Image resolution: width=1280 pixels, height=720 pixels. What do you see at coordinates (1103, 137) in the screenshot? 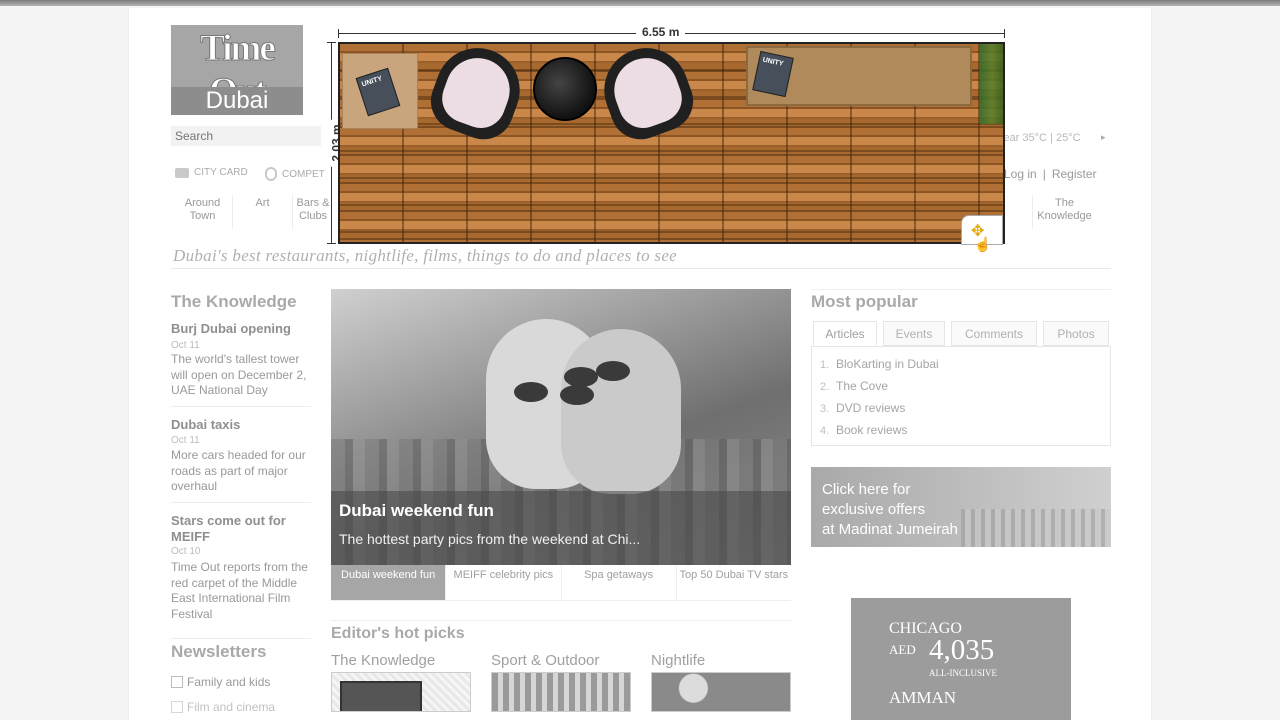
I see `weather-next-icon: ▸` at bounding box center [1103, 137].